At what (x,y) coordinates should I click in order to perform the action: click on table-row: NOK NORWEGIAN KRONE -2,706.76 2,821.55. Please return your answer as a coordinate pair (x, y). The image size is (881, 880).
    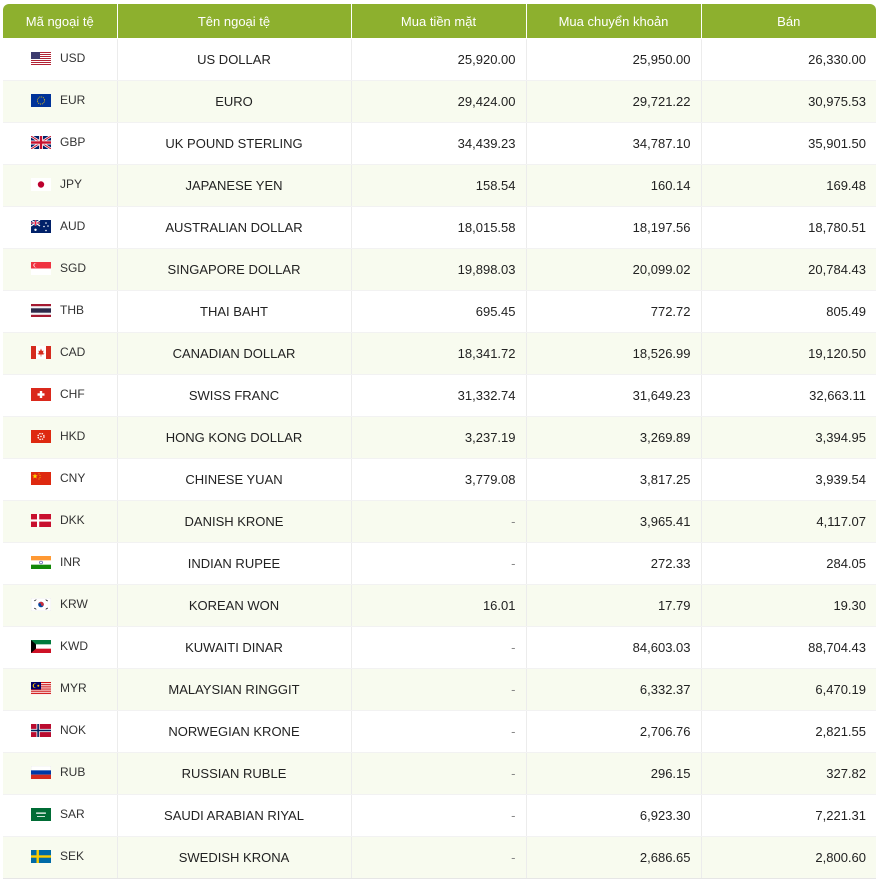
    Looking at the image, I should click on (439, 731).